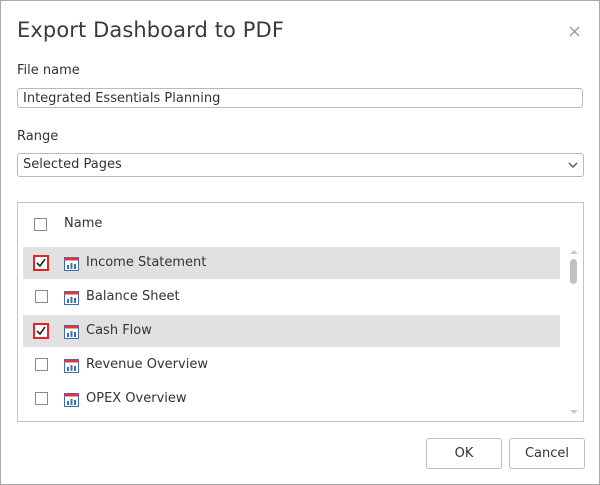 The height and width of the screenshot is (485, 600). What do you see at coordinates (40, 224) in the screenshot?
I see `select-all-checkbox` at bounding box center [40, 224].